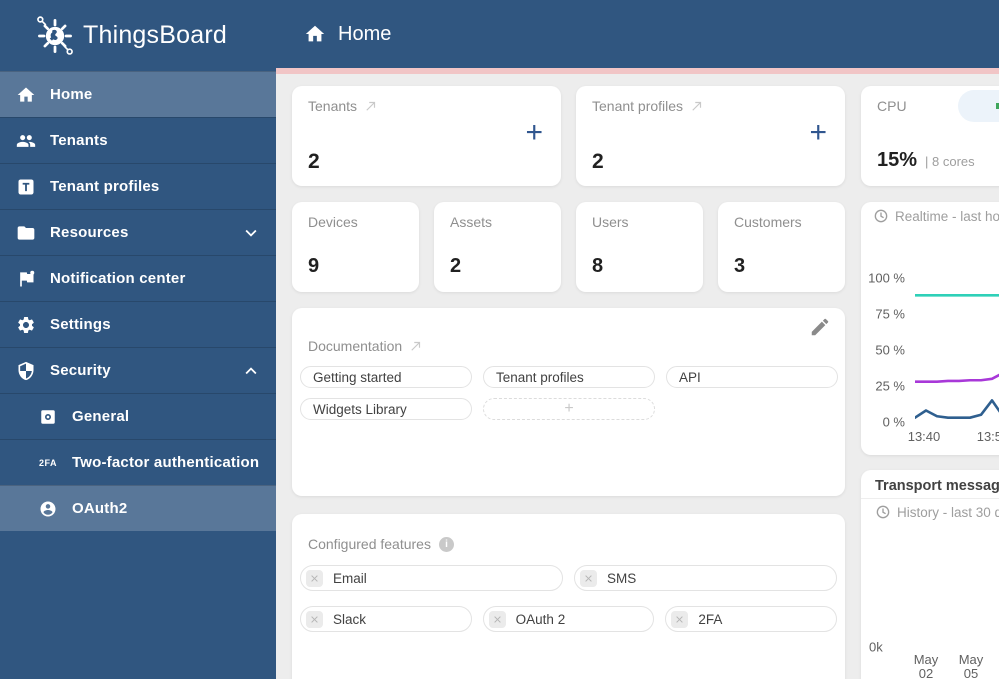 The image size is (999, 679). I want to click on assets-count: 2, so click(456, 266).